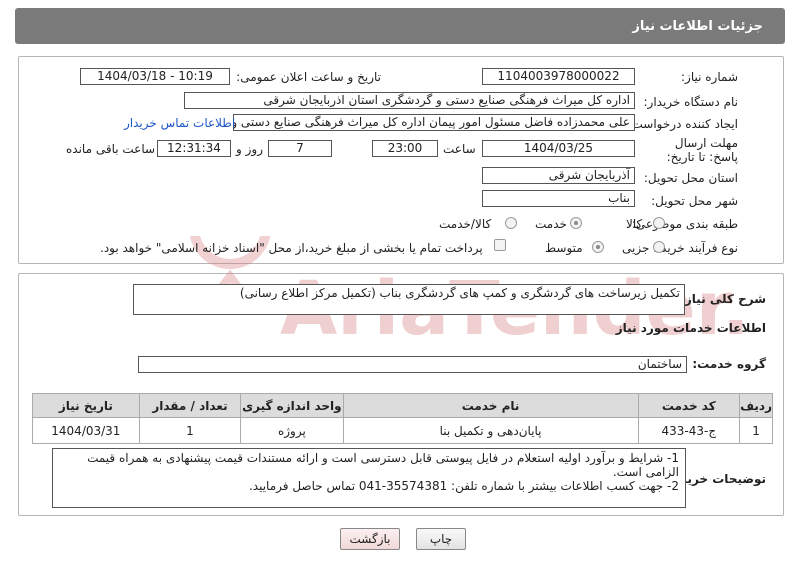 The image size is (788, 566). Describe the element at coordinates (689, 430) in the screenshot. I see `cell-code: ج-43-433` at that location.